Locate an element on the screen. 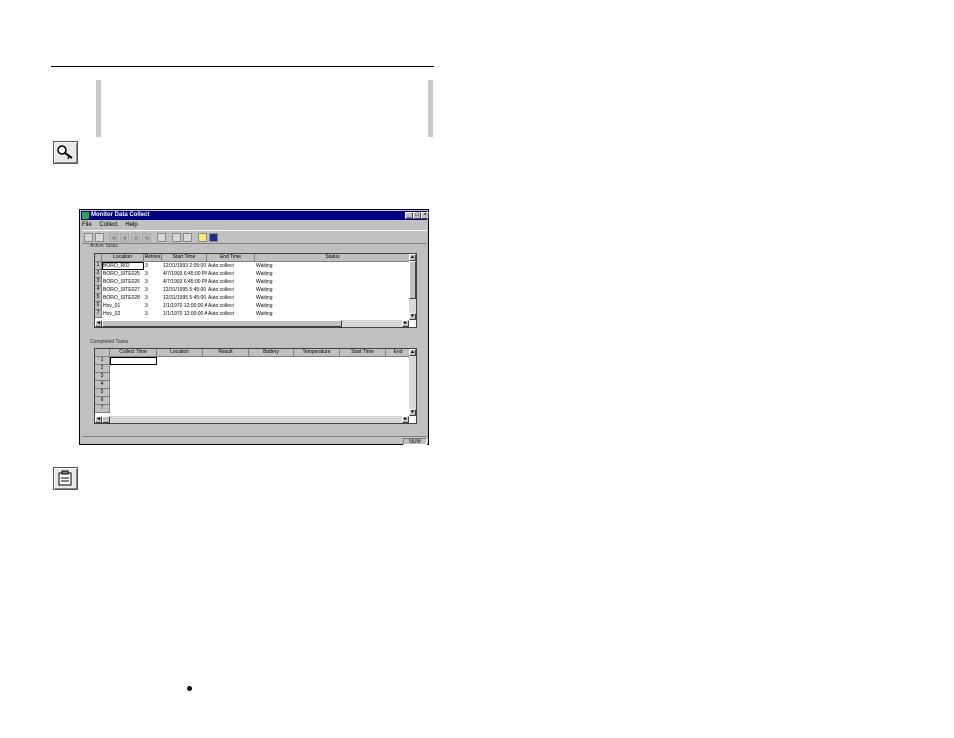 The image size is (954, 738). row-number: 7 is located at coordinates (102, 409).